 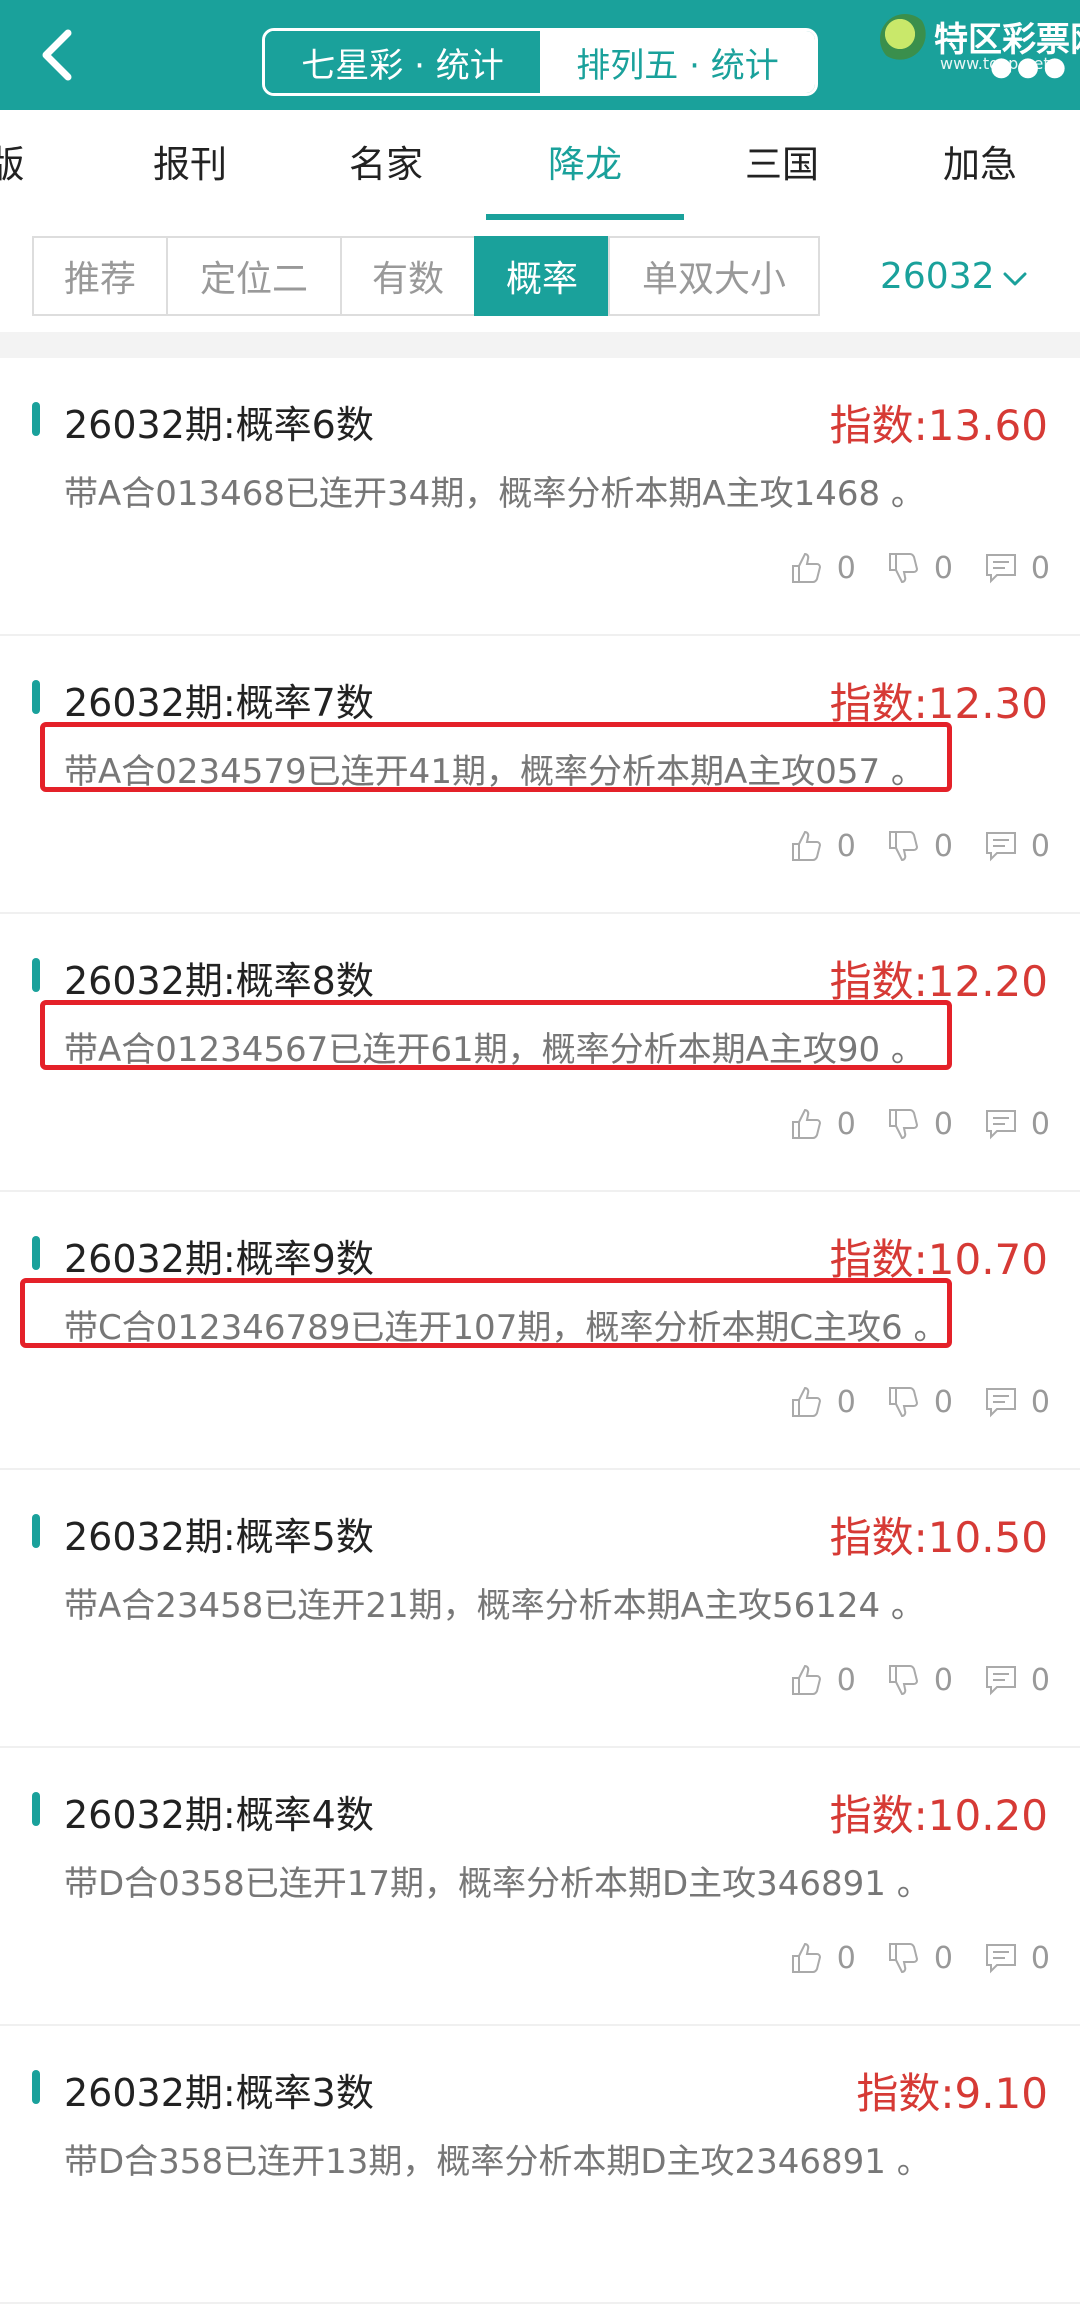 I want to click on tab-jiaji: 加急, so click(x=980, y=165).